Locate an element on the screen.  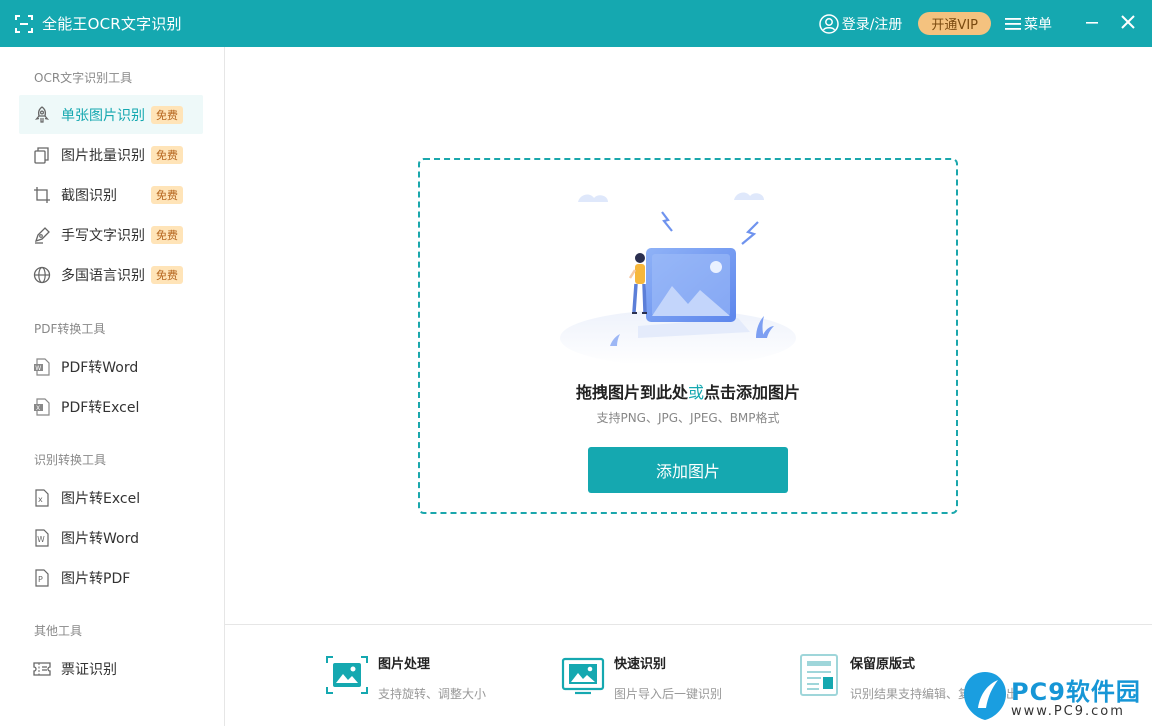
watermark-logo-icon is located at coordinates (985, 698).